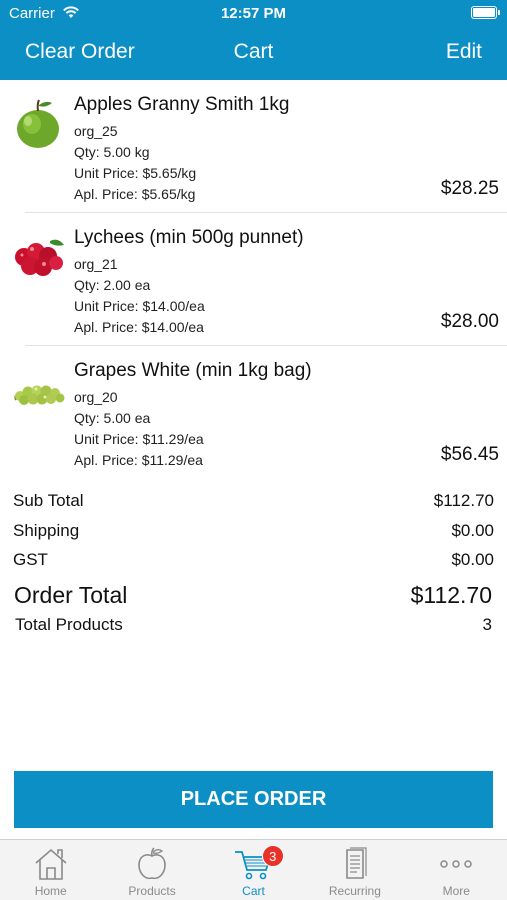 The image size is (507, 900). I want to click on item-qty: Qty: 5.00 ea, so click(112, 418).